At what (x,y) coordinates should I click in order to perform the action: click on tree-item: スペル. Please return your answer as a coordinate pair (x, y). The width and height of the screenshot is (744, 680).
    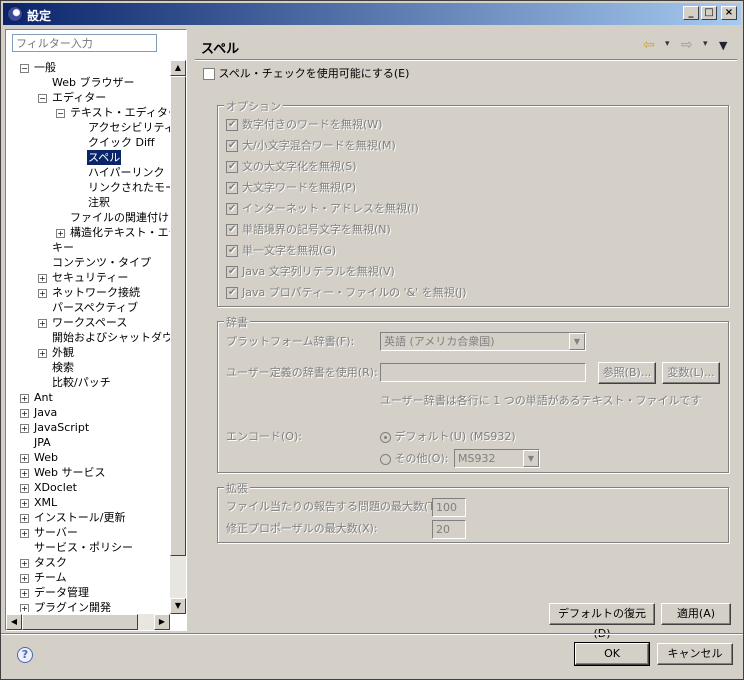
    Looking at the image, I should click on (98, 157).